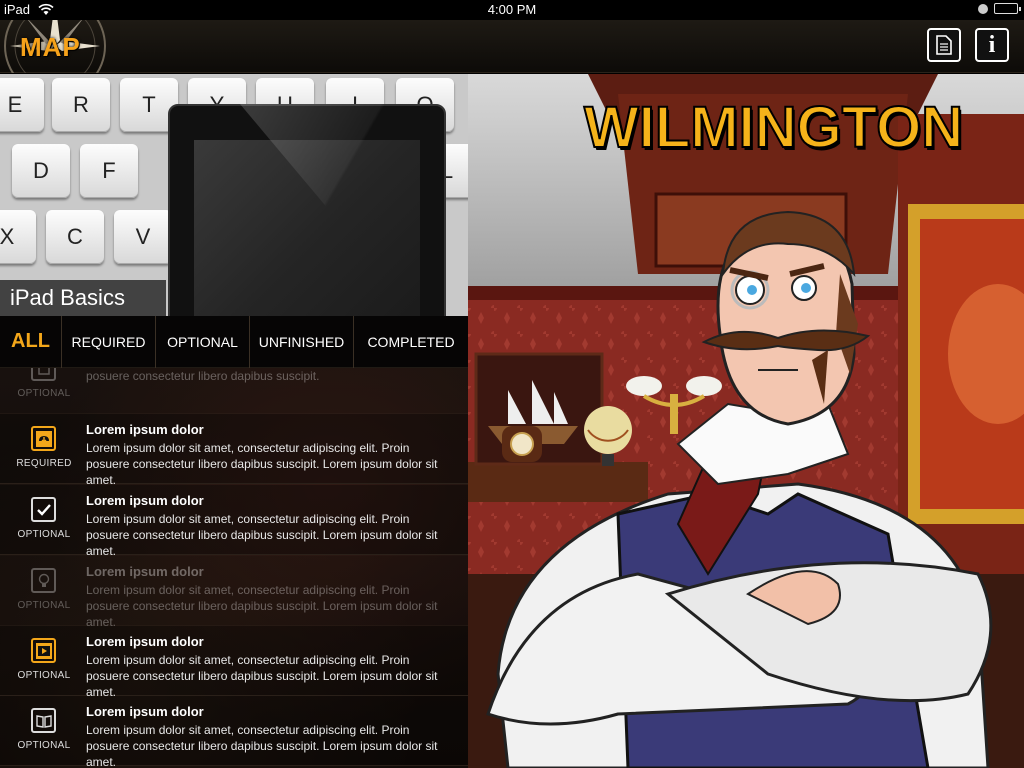  I want to click on checkmark-icon, so click(43, 509).